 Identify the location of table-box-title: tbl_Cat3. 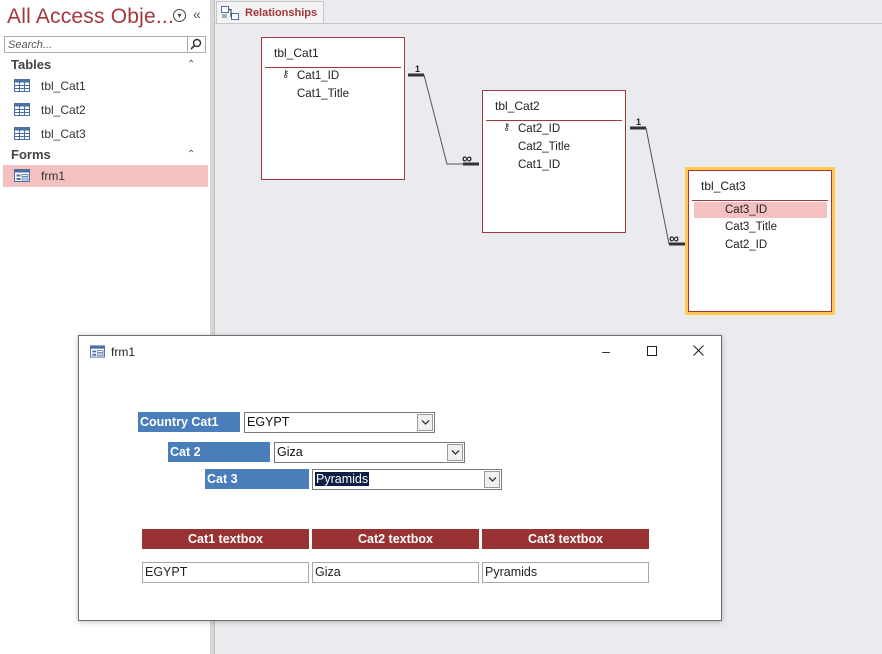
(723, 186).